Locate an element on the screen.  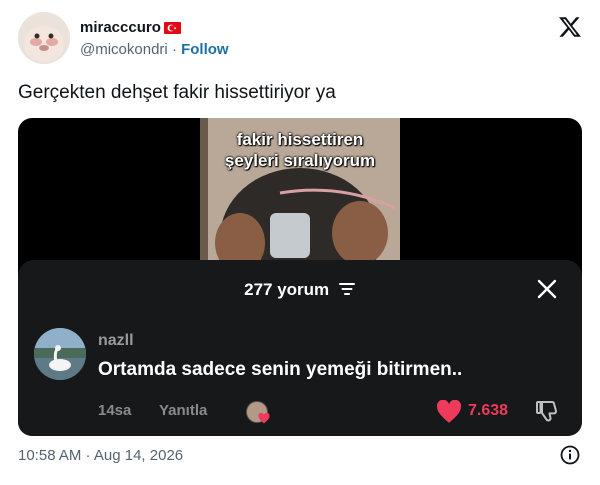
comment-text: Ortamda sadece senin yemeği bitirmen.. is located at coordinates (280, 369).